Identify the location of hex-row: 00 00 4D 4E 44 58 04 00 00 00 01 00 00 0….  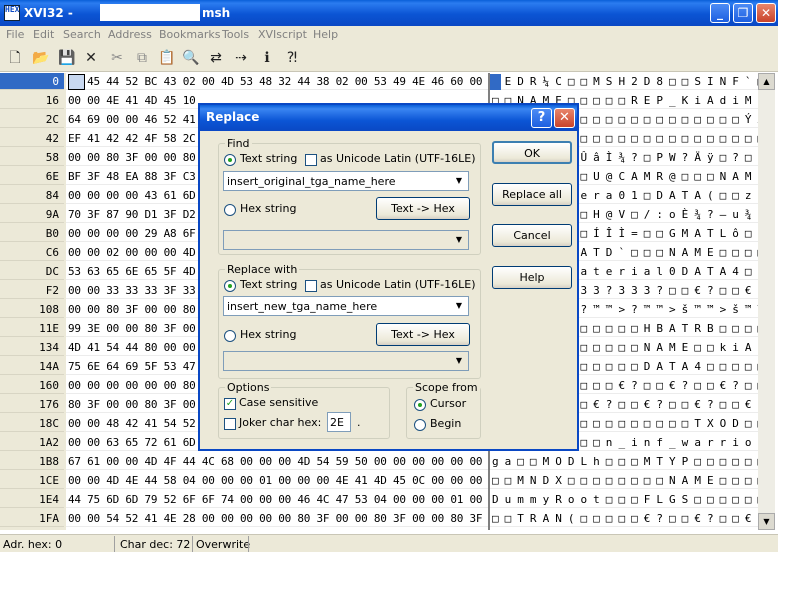
(277, 480).